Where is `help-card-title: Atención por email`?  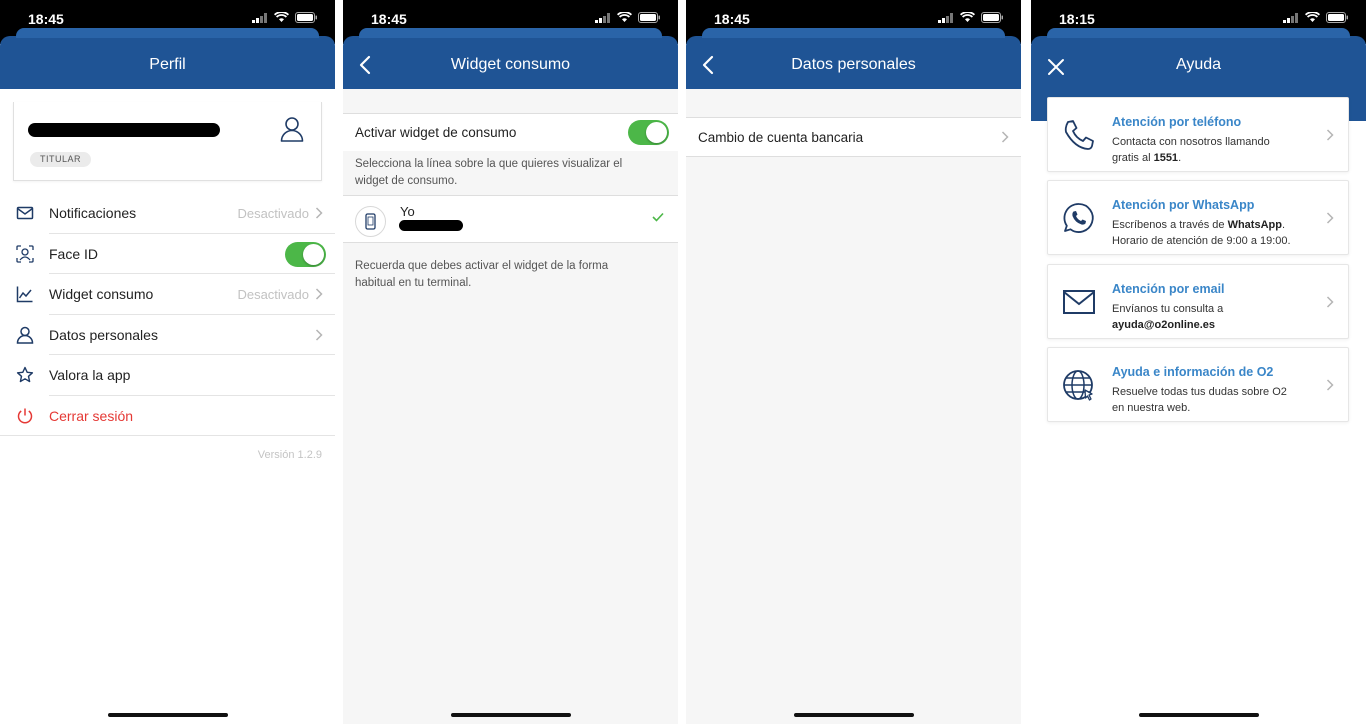
help-card-title: Atención por email is located at coordinates (1168, 289).